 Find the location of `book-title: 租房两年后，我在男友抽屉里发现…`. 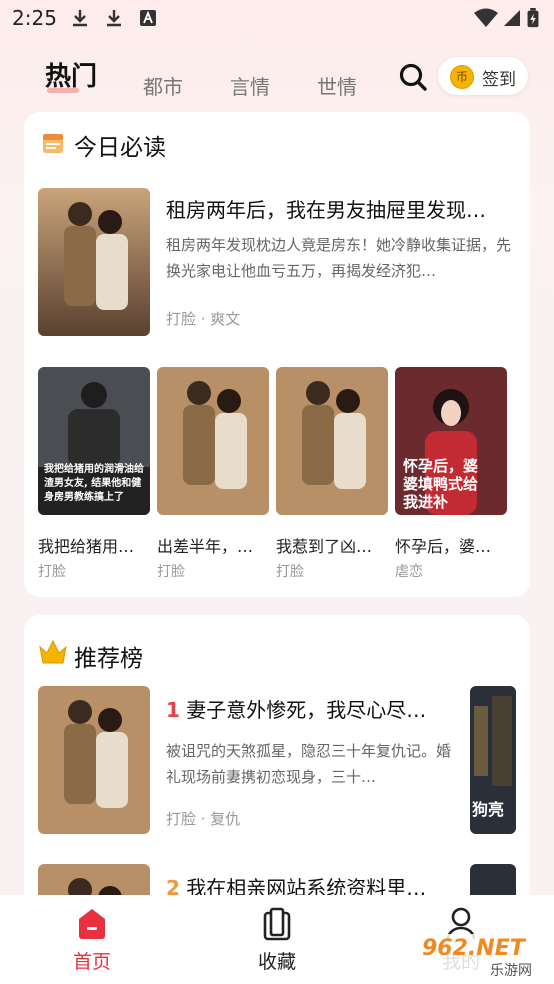

book-title: 租房两年后，我在男友抽屉里发现… is located at coordinates (326, 210).